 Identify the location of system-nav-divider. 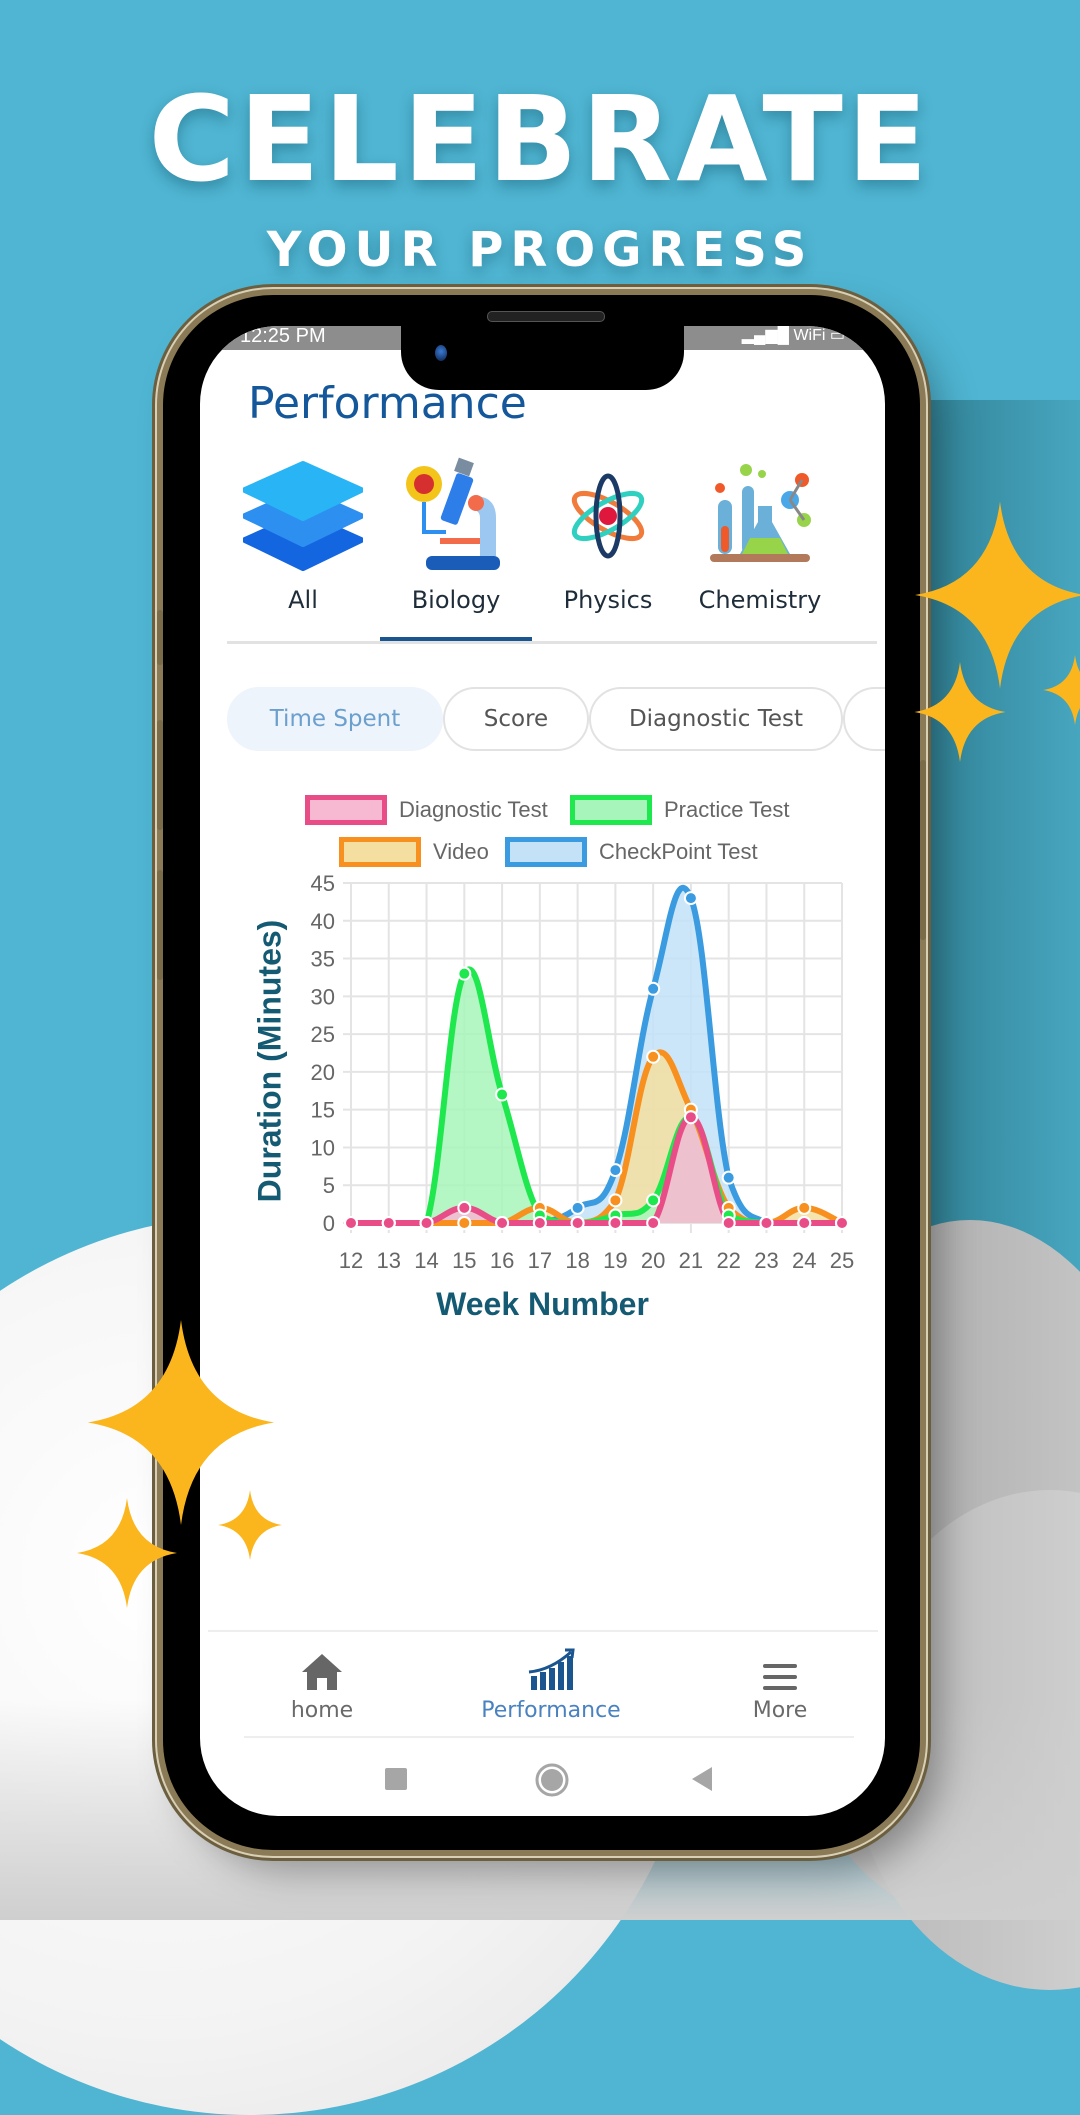
(549, 1737).